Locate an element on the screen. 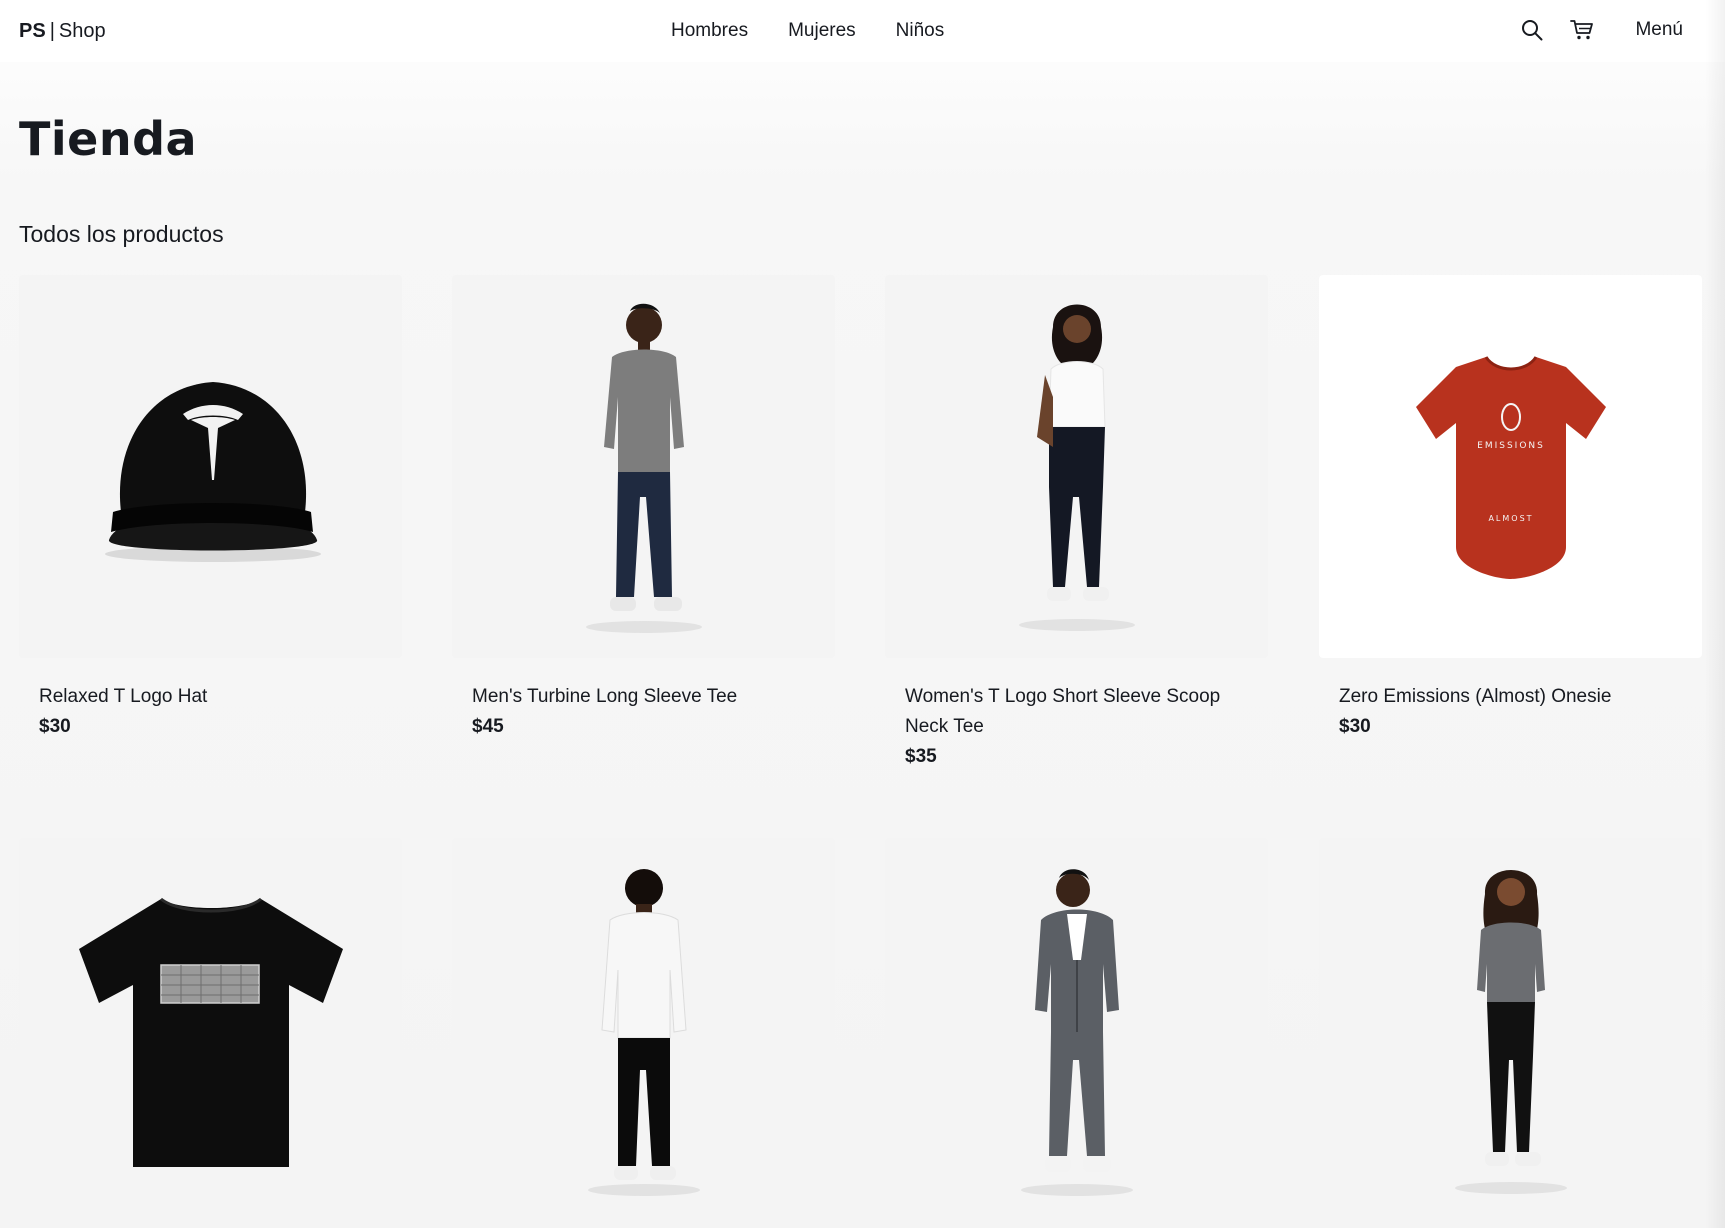  category-nav: Hombres Mujeres Niños is located at coordinates (807, 31).